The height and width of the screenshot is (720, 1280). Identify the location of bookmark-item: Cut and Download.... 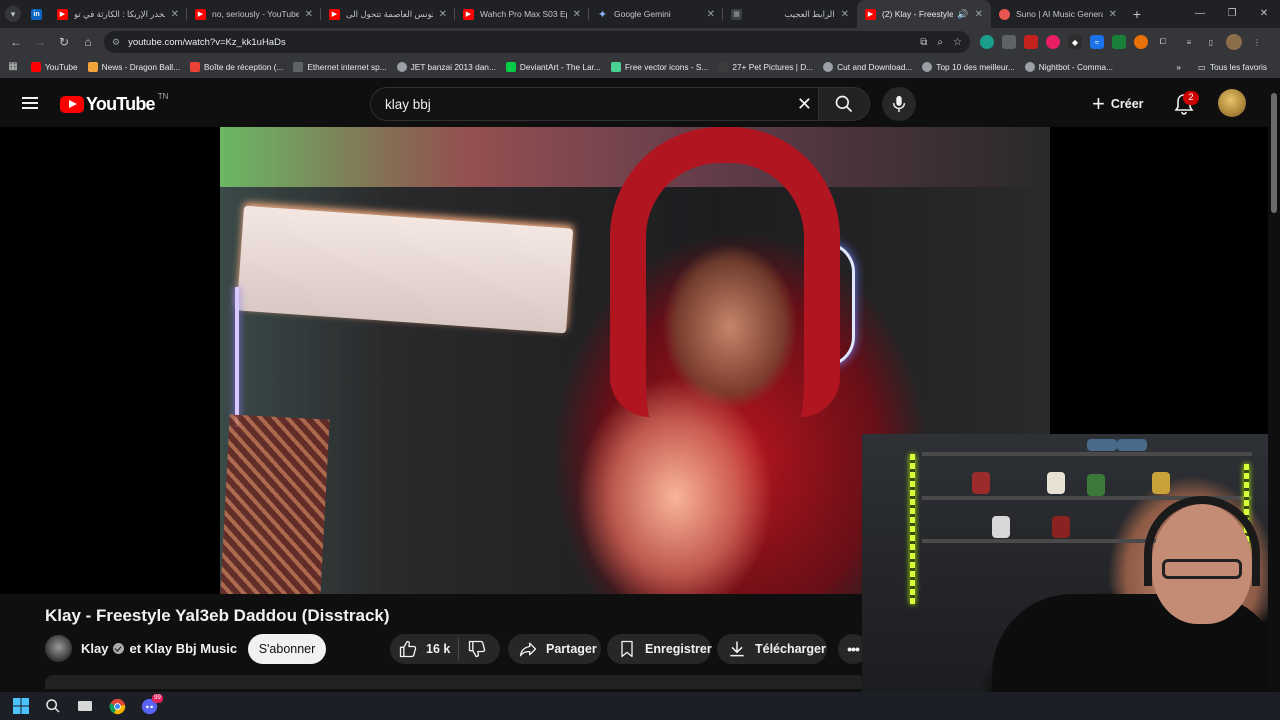
(867, 66).